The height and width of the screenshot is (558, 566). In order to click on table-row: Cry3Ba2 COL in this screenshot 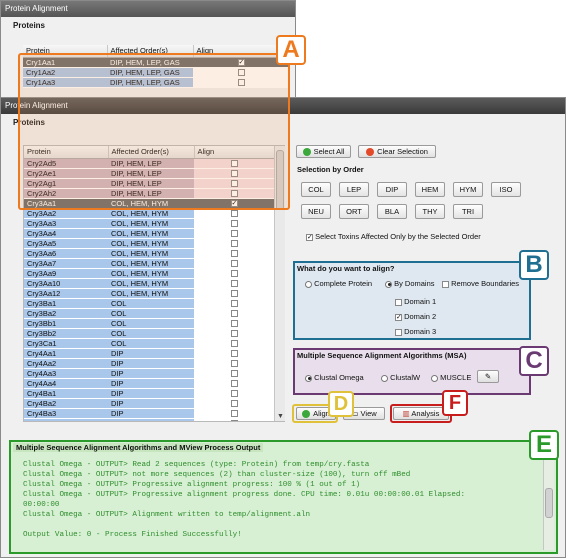, I will do `click(149, 313)`.